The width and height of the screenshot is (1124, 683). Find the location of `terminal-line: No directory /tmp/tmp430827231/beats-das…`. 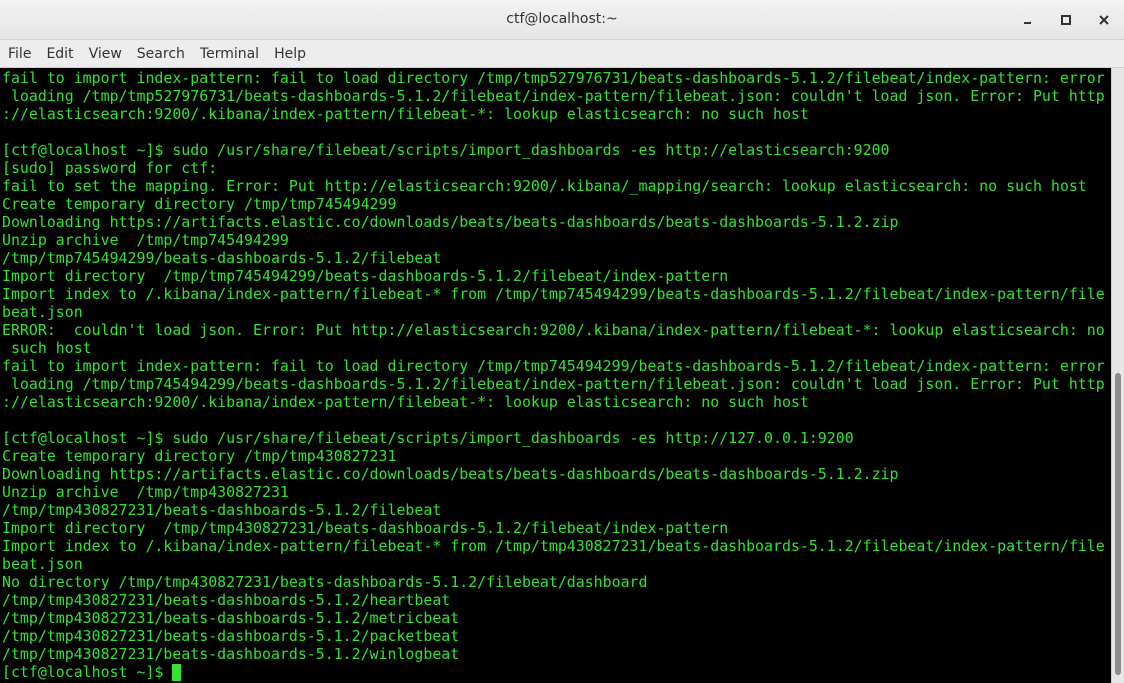

terminal-line: No directory /tmp/tmp430827231/beats-das… is located at coordinates (325, 582).